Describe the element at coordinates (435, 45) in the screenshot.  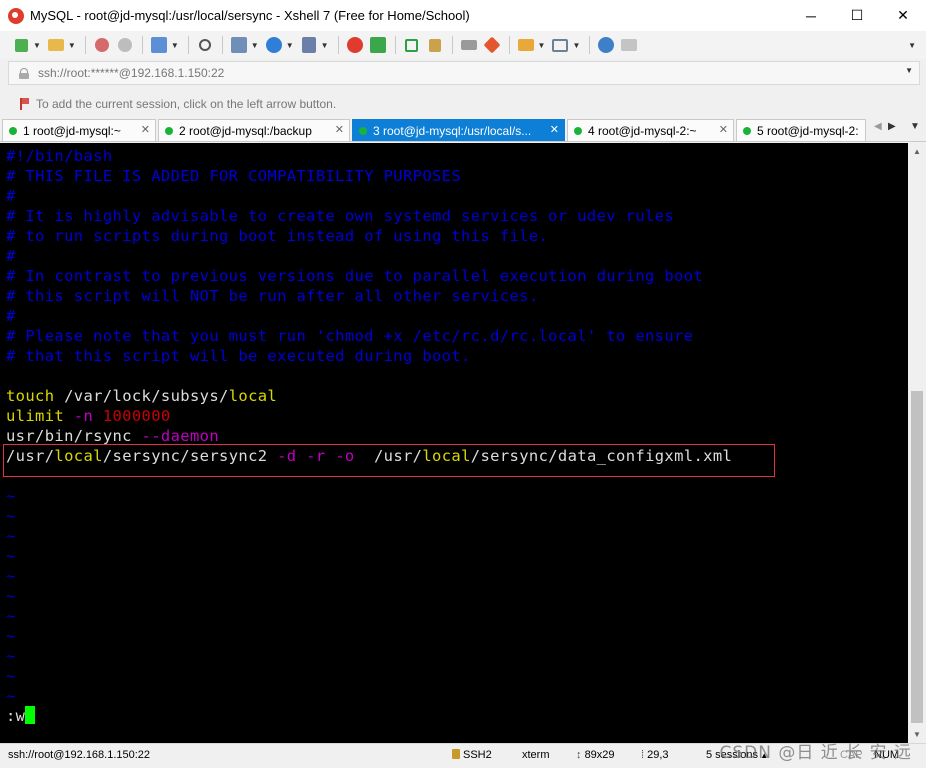
I see `lock-button` at that location.